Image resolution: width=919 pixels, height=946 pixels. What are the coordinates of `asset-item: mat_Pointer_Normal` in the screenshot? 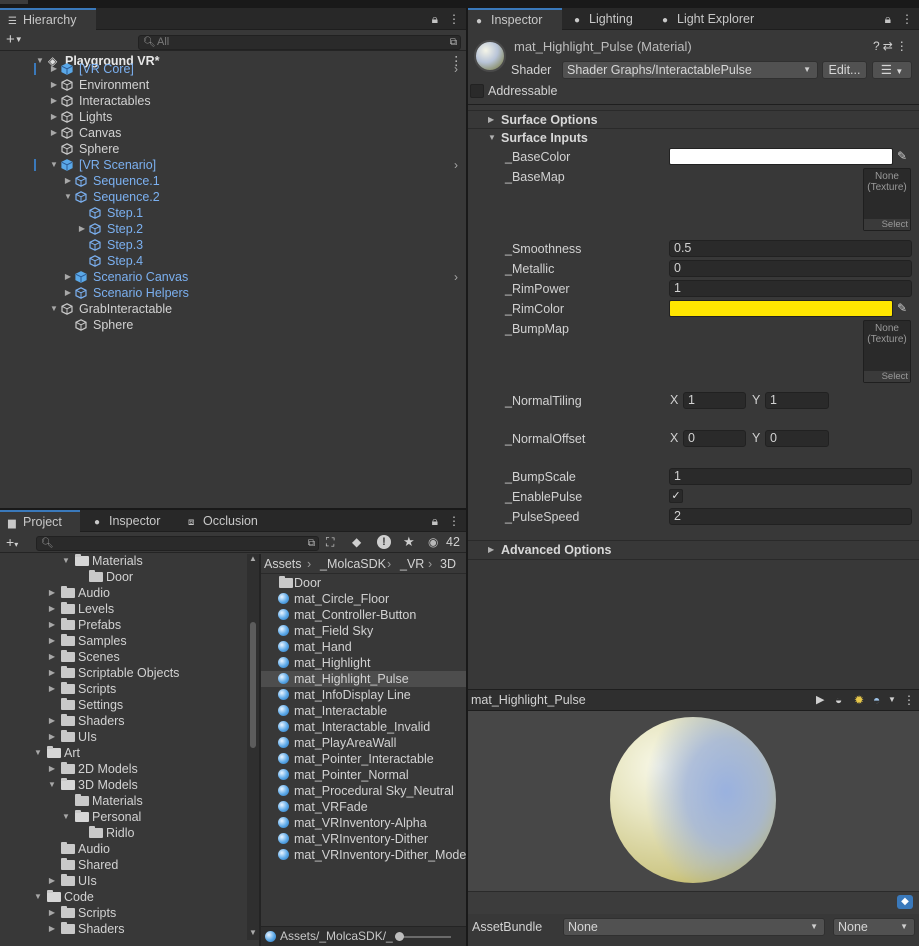 It's located at (363, 775).